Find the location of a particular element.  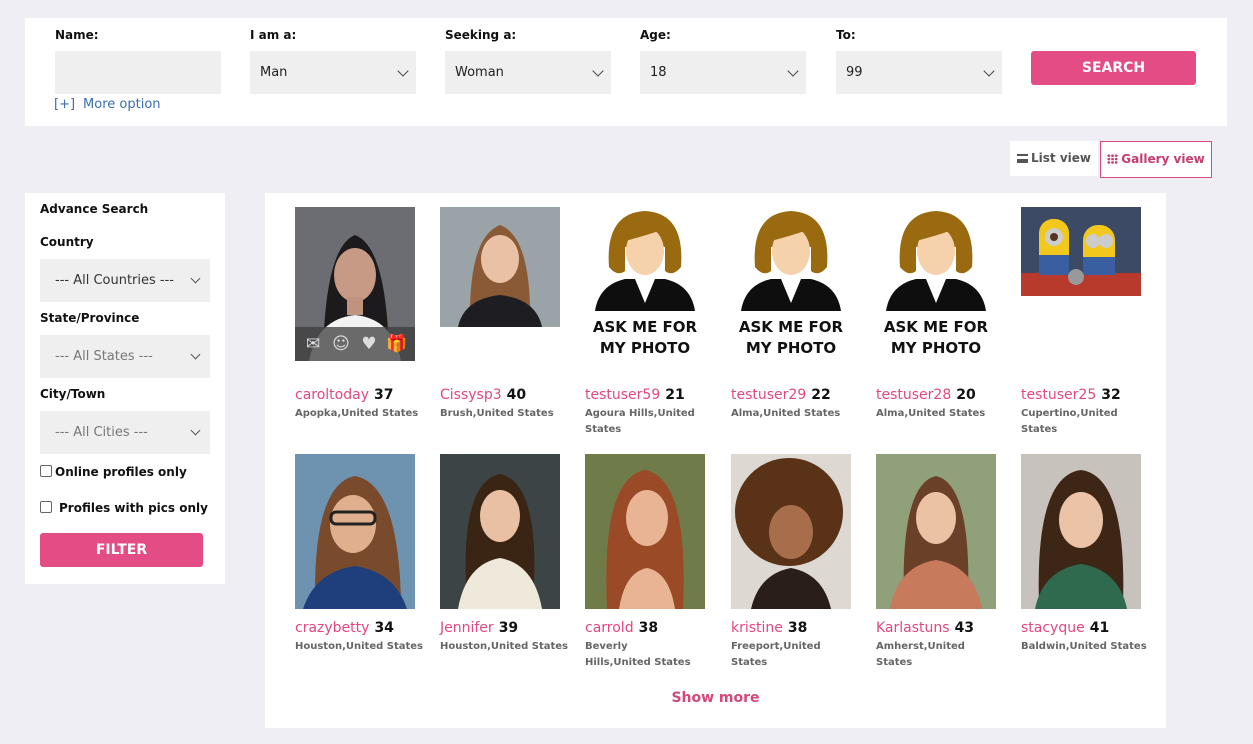

profile-name: testuser25 32 is located at coordinates (1071, 395).